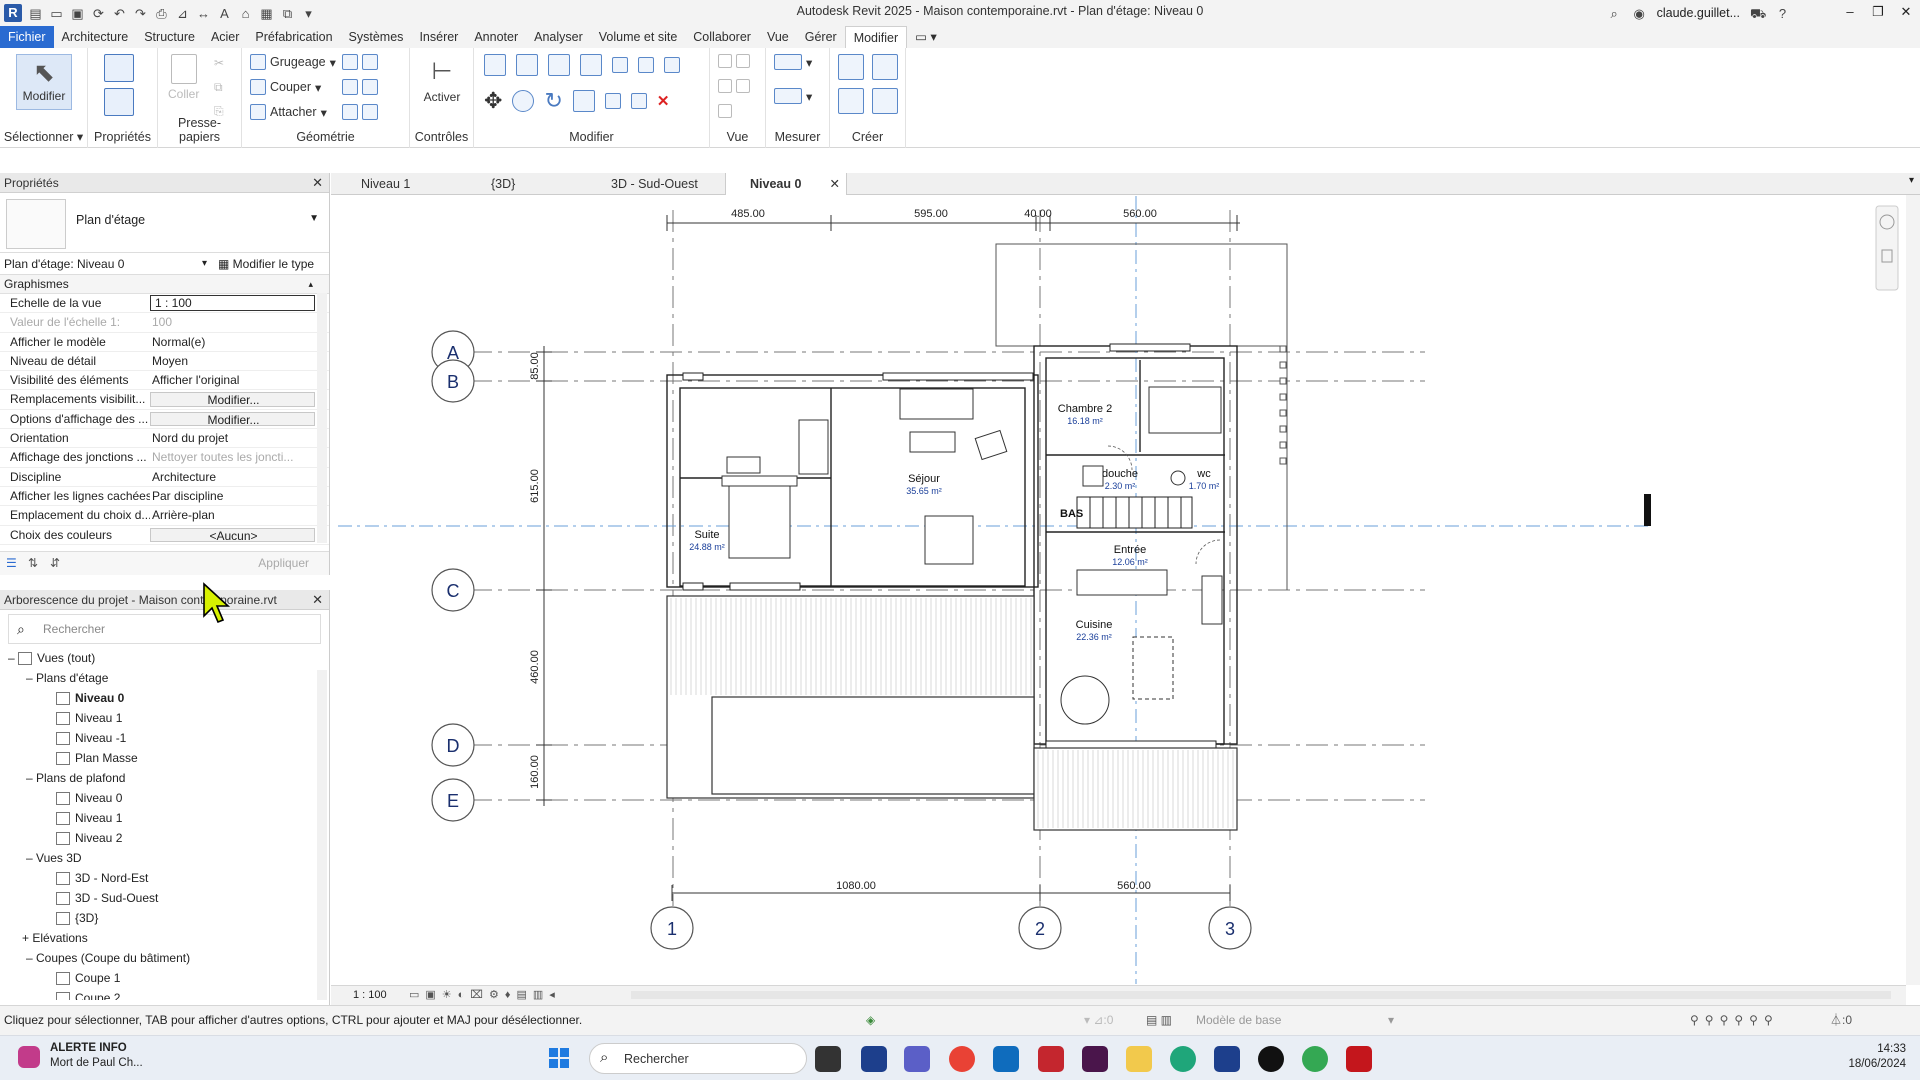 This screenshot has width=1920, height=1080. What do you see at coordinates (743, 61) in the screenshot?
I see `override-icon` at bounding box center [743, 61].